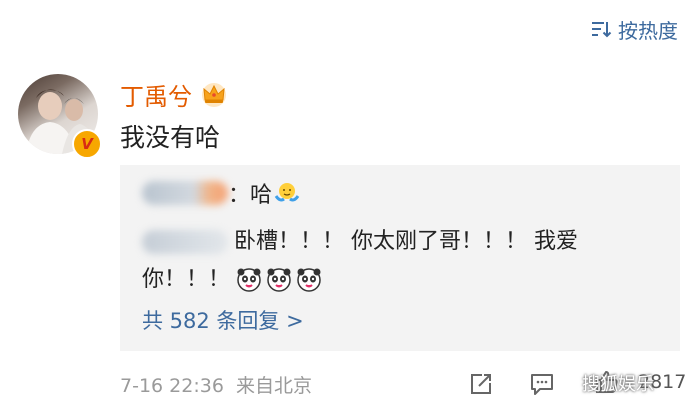  I want to click on share-icon, so click(481, 384).